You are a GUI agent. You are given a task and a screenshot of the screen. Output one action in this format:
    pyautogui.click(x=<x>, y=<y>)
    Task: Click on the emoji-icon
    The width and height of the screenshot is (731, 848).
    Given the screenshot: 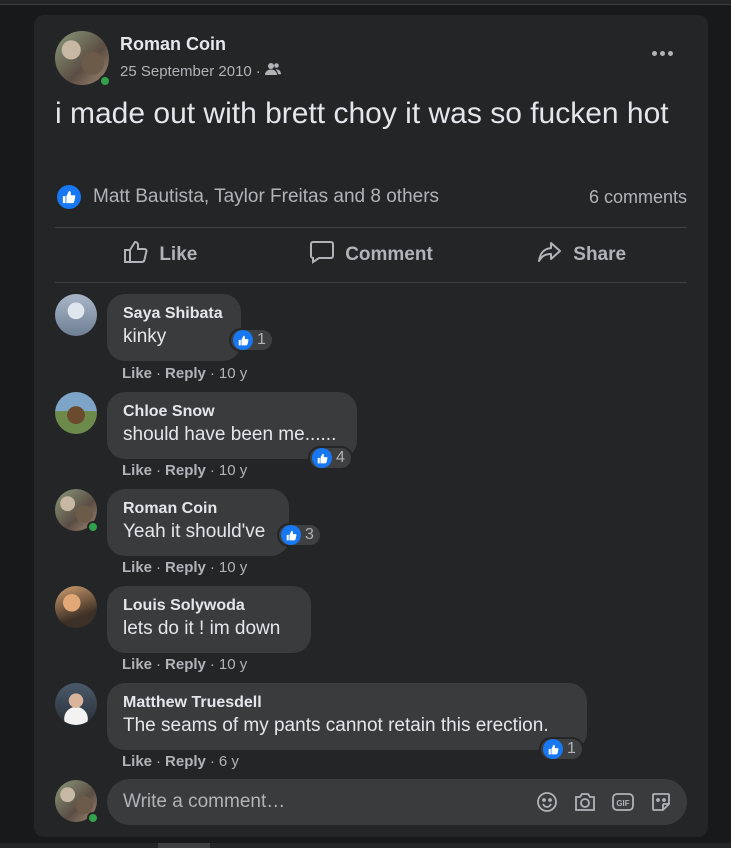 What is the action you would take?
    pyautogui.click(x=547, y=802)
    